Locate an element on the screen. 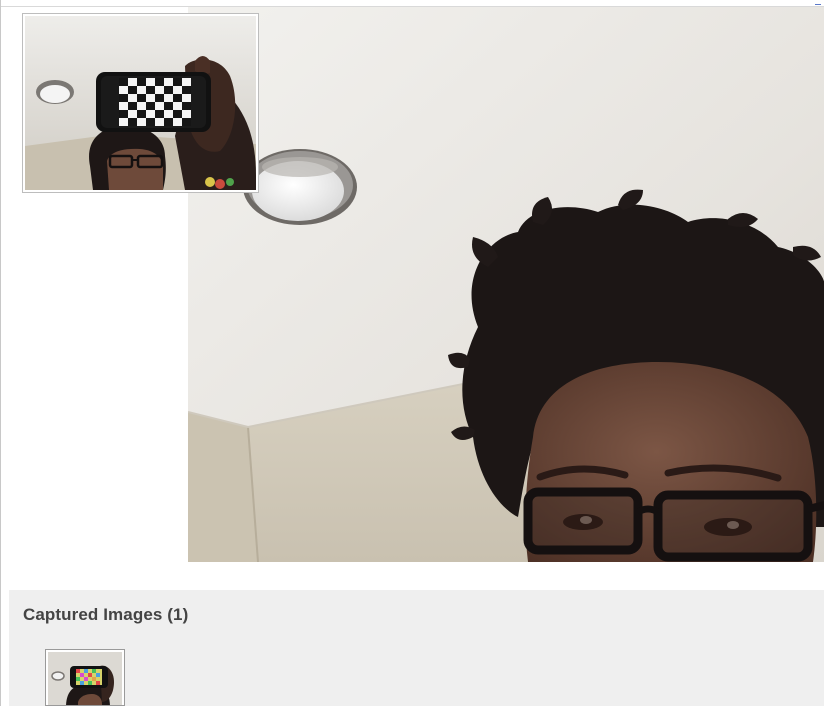  self-preview-video is located at coordinates (140, 103).